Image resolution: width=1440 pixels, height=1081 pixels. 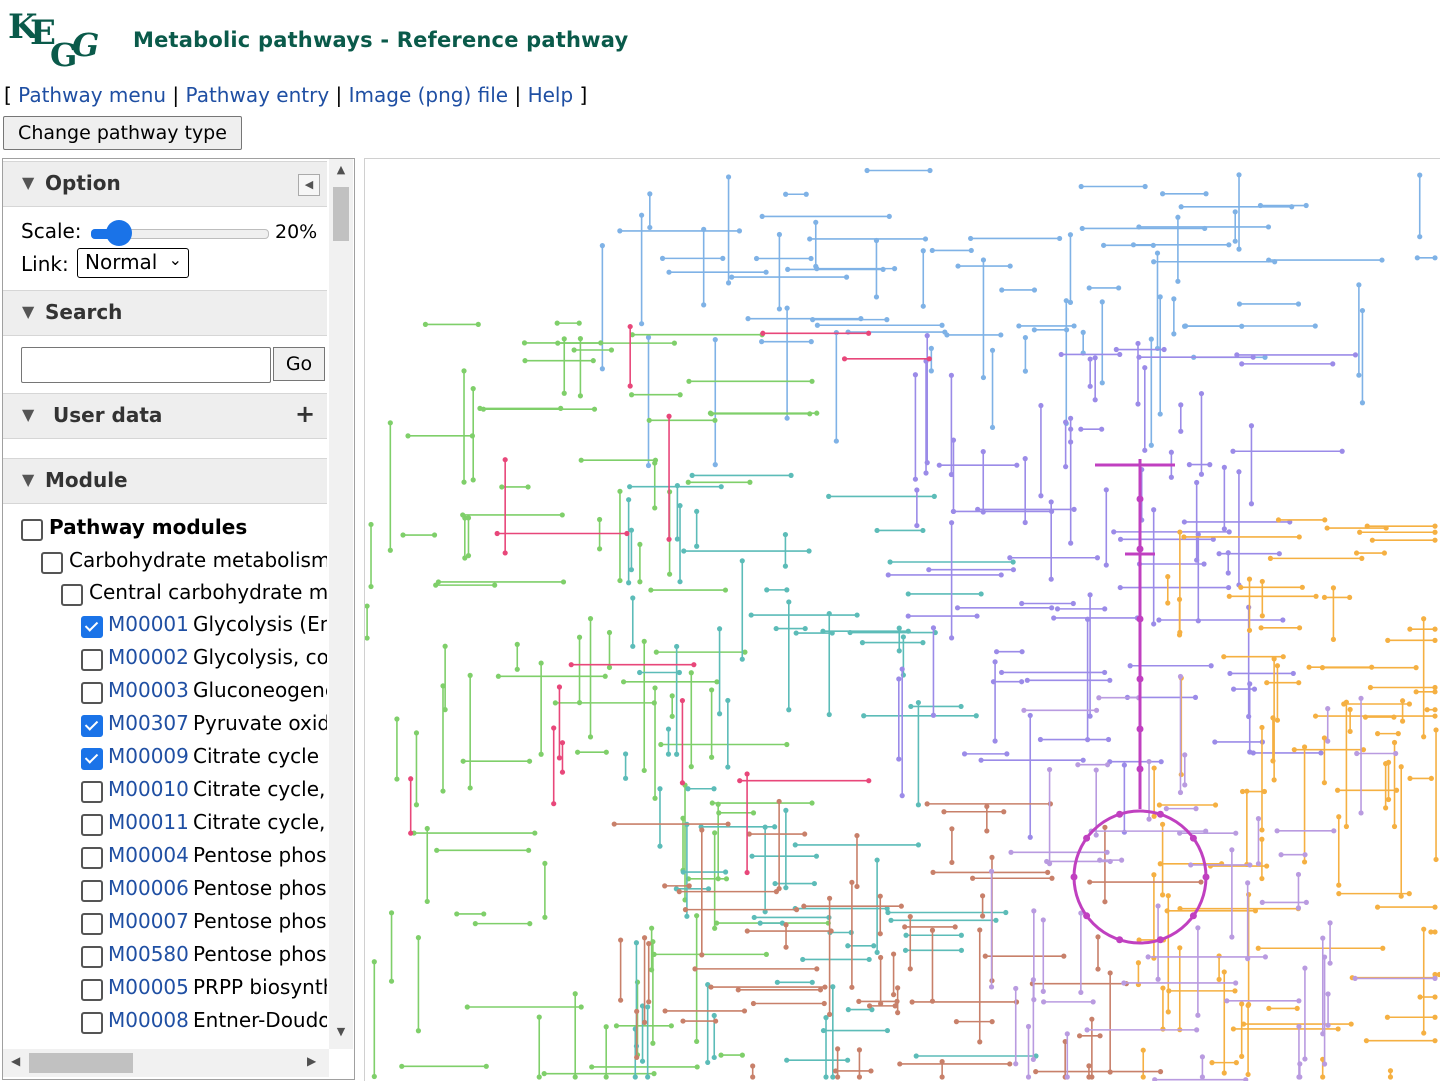 I want to click on module-id-link: M00010, so click(x=148, y=789).